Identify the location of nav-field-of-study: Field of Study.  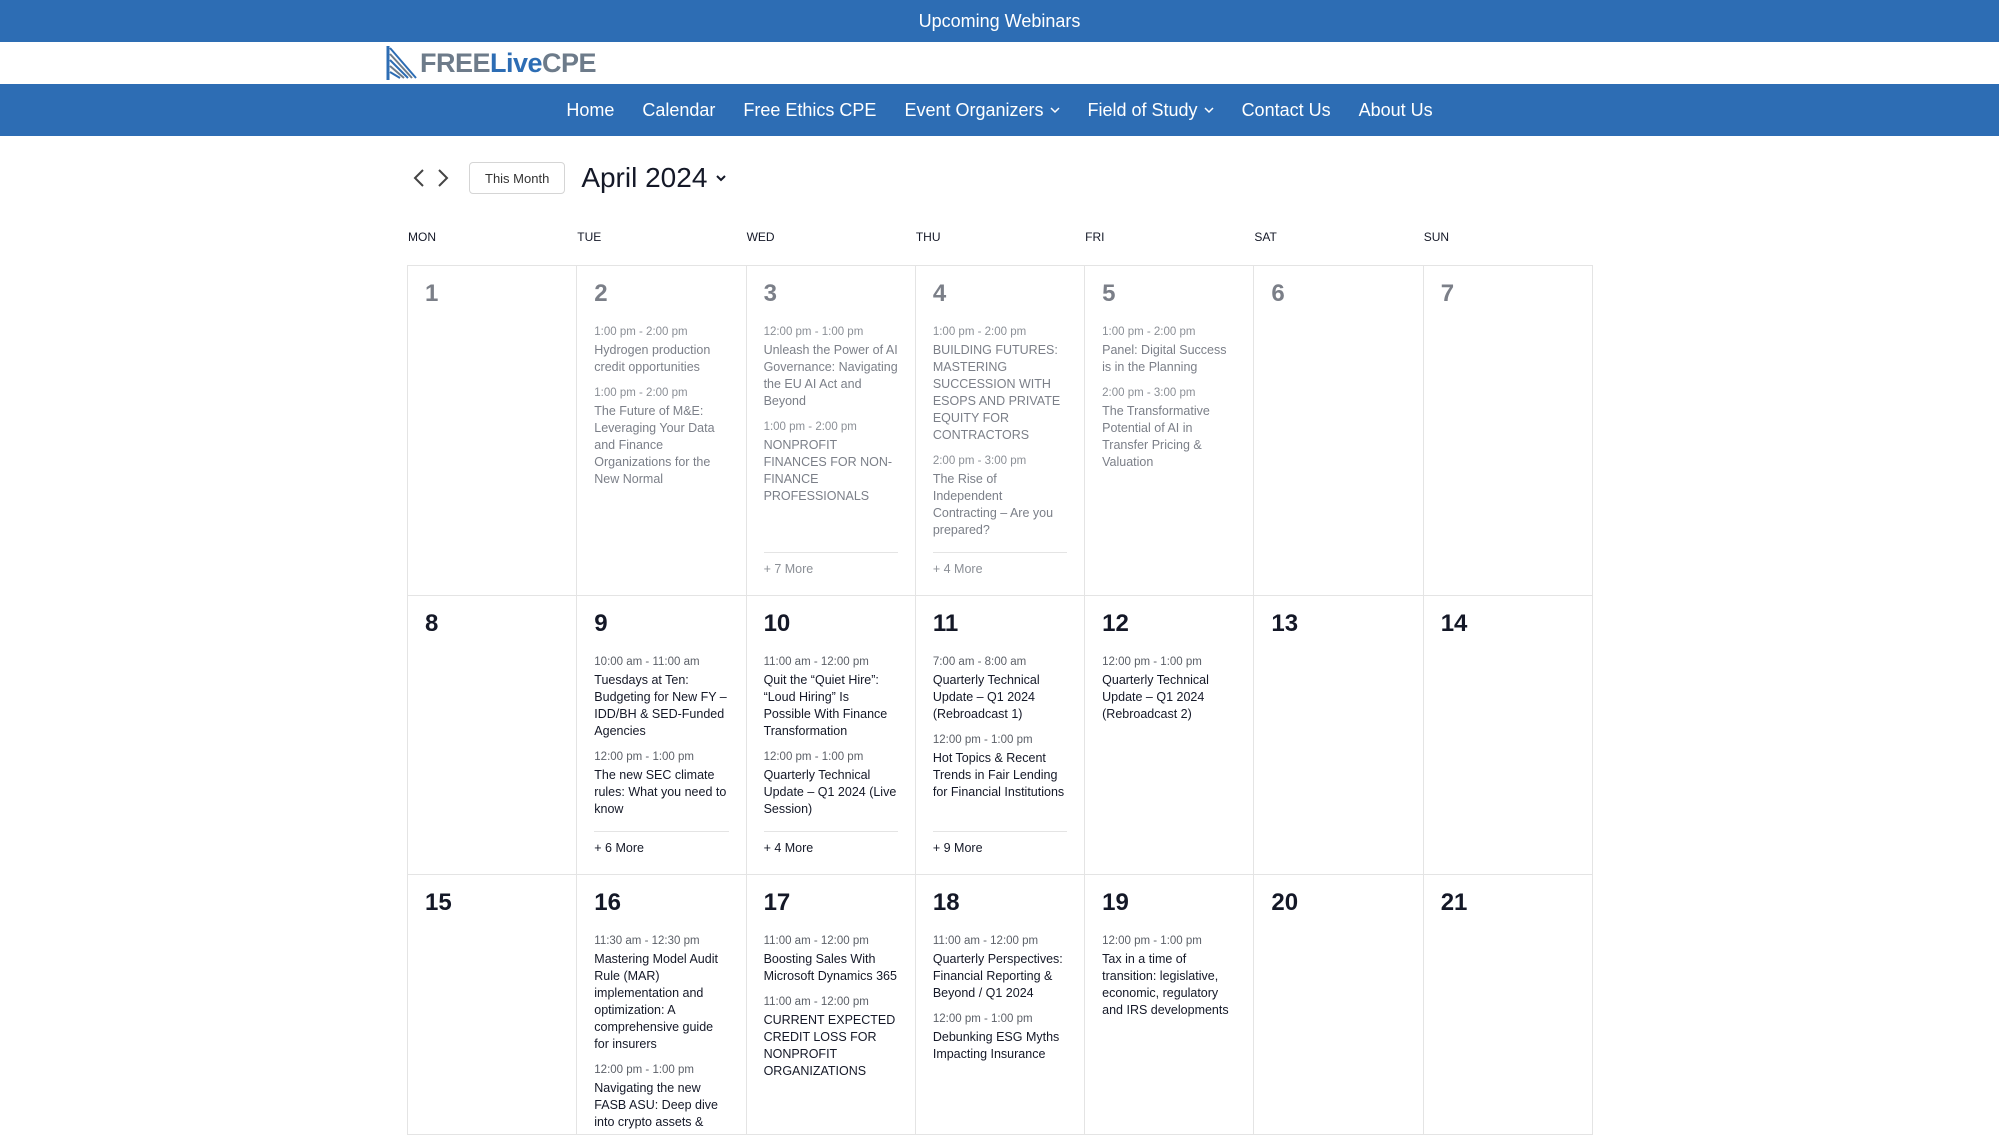
(1151, 110).